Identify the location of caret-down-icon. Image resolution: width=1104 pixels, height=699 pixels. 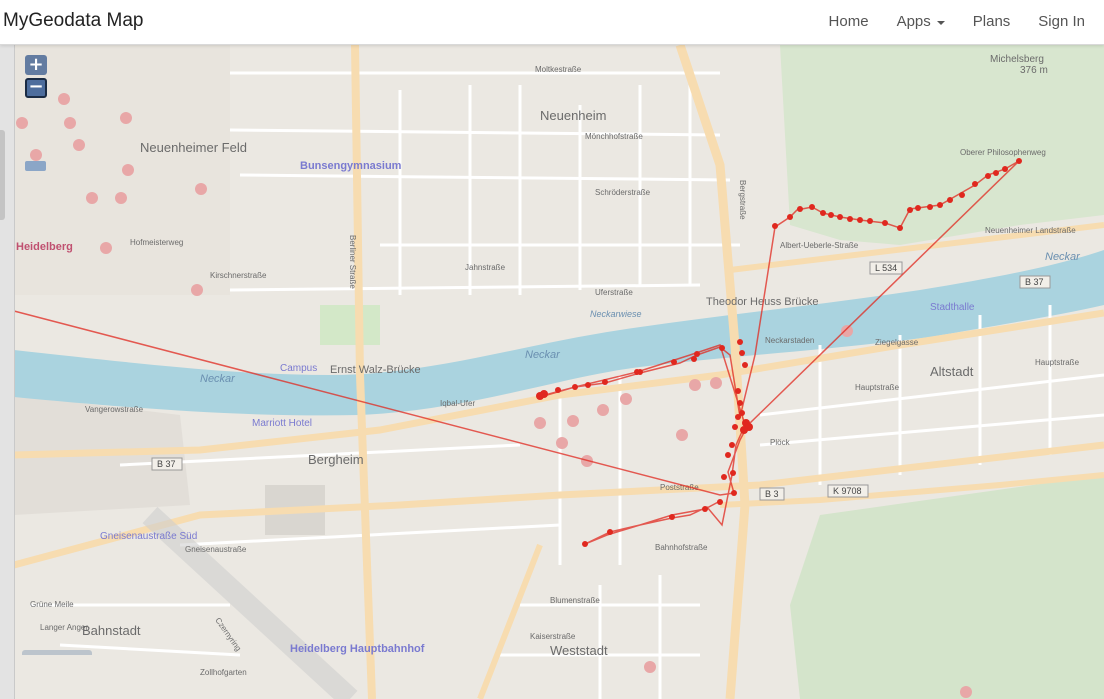
(940, 23).